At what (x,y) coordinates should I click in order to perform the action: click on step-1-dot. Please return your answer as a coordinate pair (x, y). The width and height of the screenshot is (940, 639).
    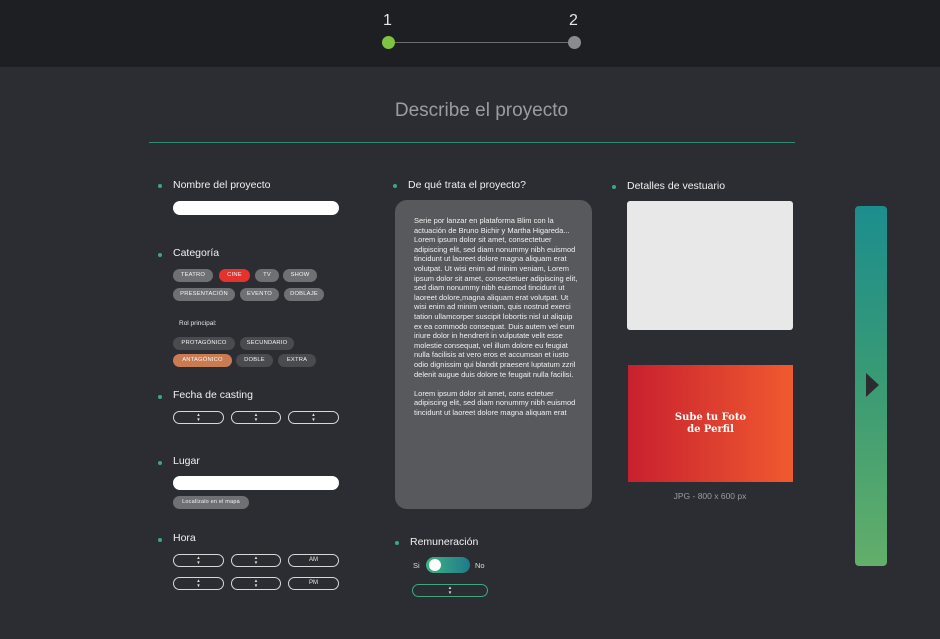
    Looking at the image, I should click on (388, 42).